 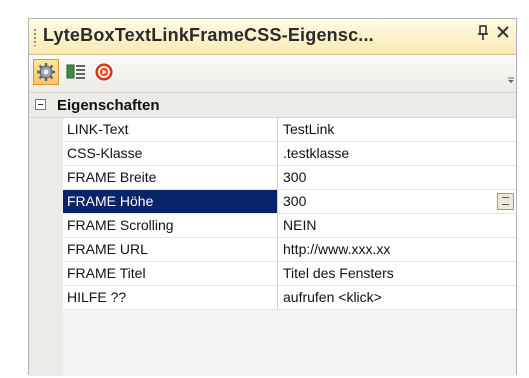 I want to click on property-row: LINK-Text TestLink, so click(x=272, y=130).